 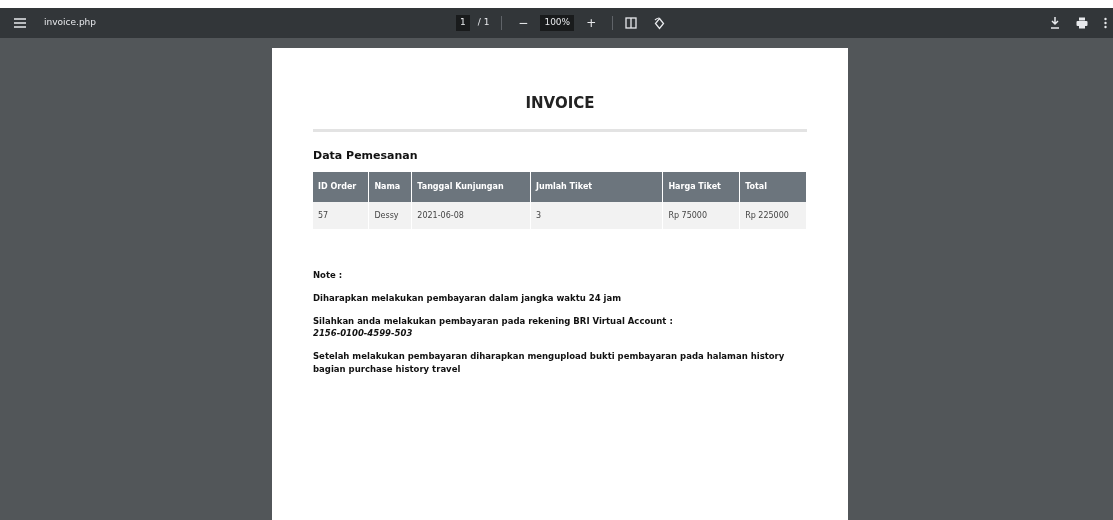 What do you see at coordinates (596, 187) in the screenshot?
I see `column-header: Jumlah Tiket` at bounding box center [596, 187].